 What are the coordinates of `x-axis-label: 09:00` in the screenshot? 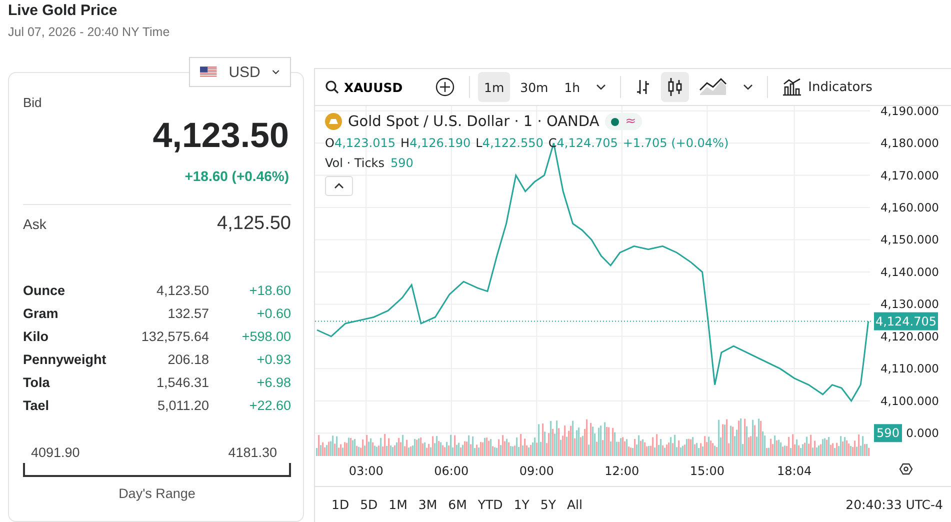 It's located at (536, 471).